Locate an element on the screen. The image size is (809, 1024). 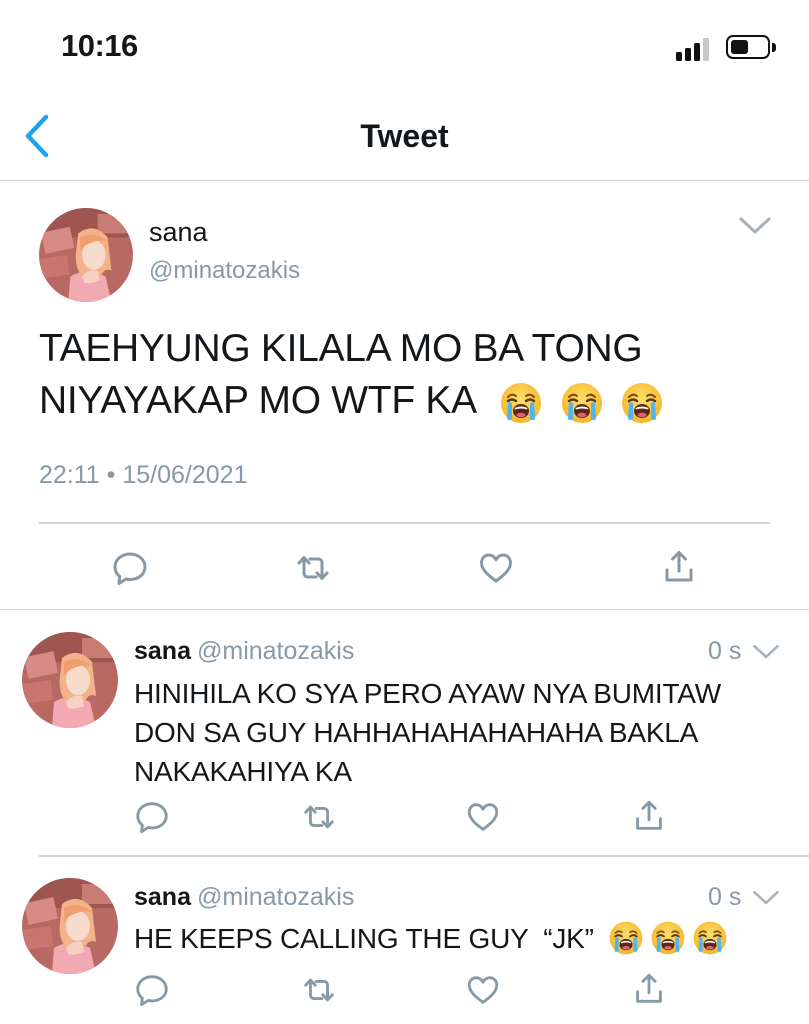
reply-text-line: HE KEEPS CALLING THE GUY “JK” is located at coordinates (364, 938).